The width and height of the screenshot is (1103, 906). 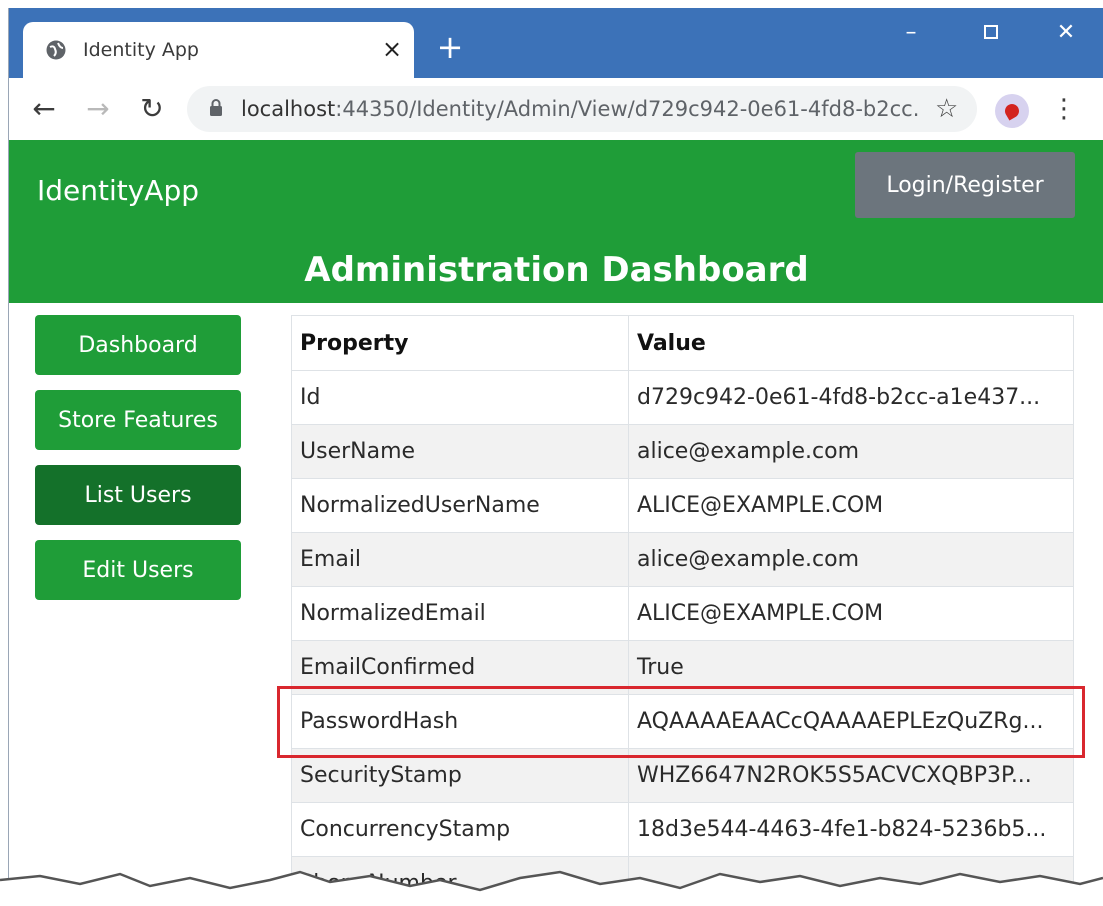 What do you see at coordinates (98, 109) in the screenshot?
I see `forward-arrow-icon: →` at bounding box center [98, 109].